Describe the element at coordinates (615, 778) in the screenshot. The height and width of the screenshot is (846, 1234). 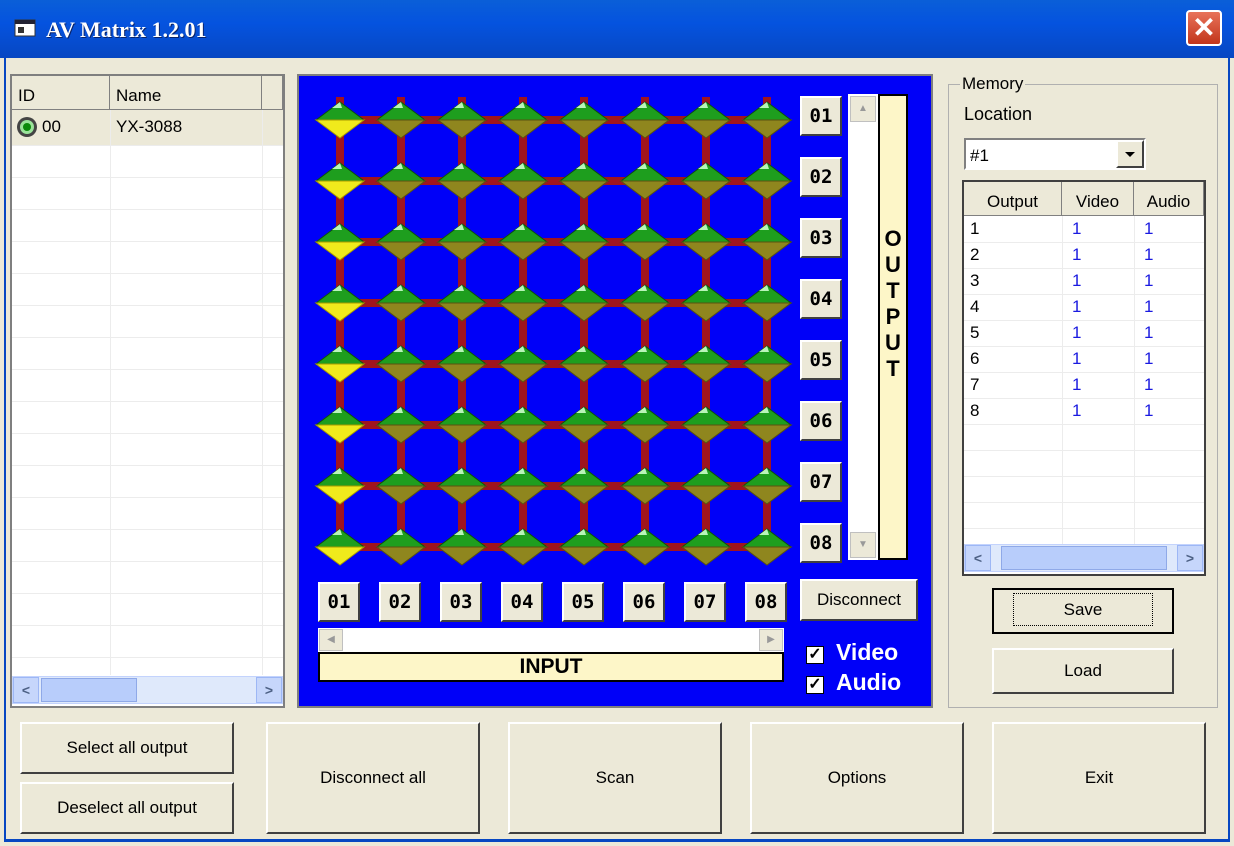
I see `scan-button: Scan` at that location.